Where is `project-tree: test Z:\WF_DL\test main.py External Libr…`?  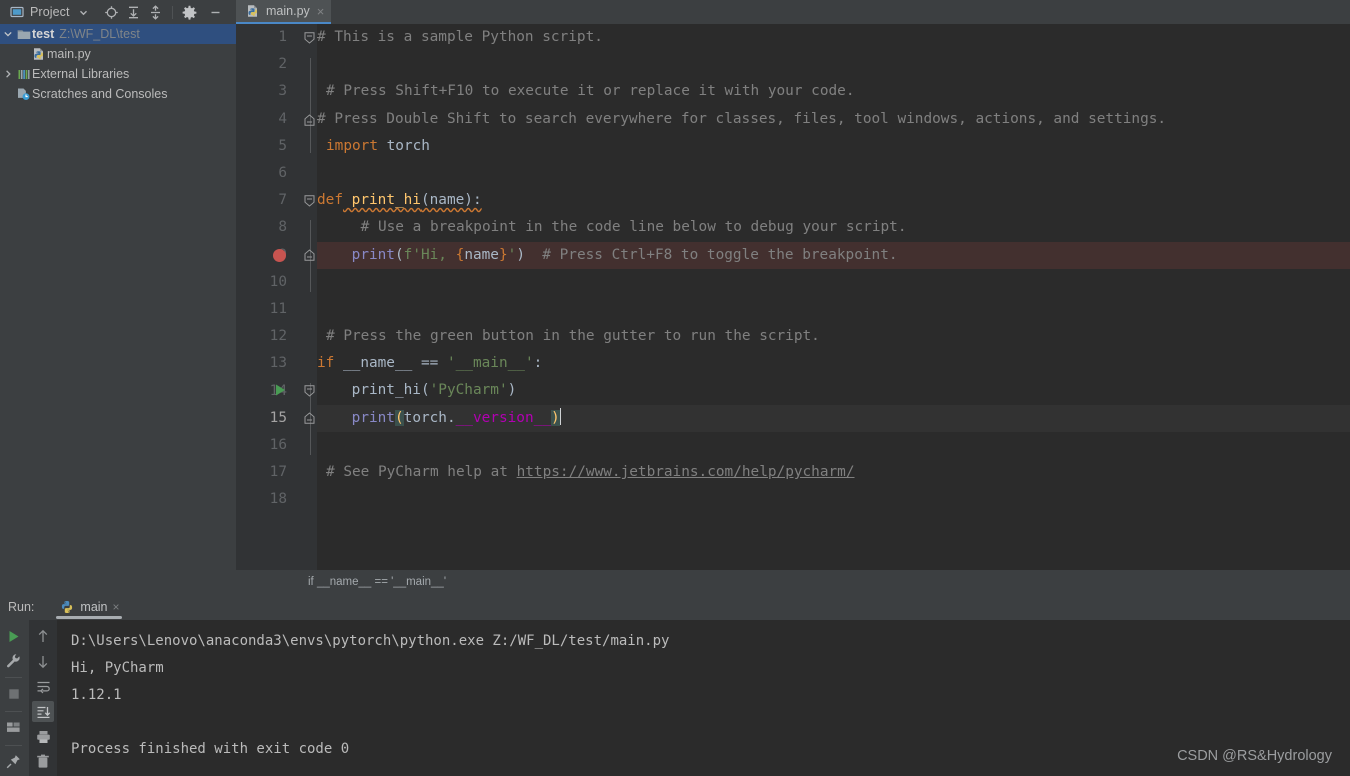 project-tree: test Z:\WF_DL\test main.py External Libr… is located at coordinates (118, 309).